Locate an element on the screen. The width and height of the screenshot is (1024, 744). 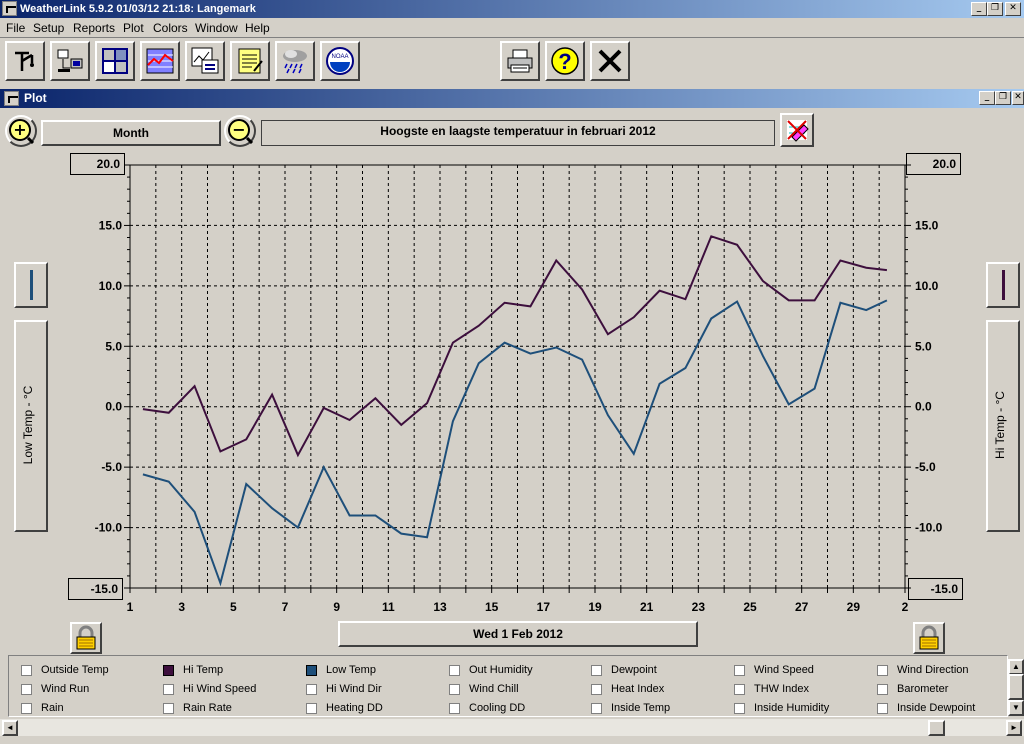
legend-label: Wind Chill is located at coordinates (494, 689).